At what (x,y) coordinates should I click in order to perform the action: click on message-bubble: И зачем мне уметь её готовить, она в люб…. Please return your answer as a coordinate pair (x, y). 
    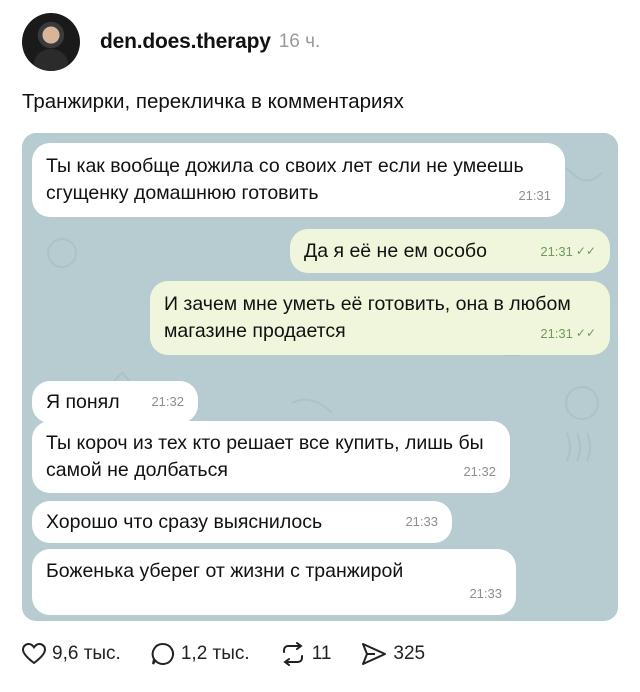
    Looking at the image, I should click on (380, 318).